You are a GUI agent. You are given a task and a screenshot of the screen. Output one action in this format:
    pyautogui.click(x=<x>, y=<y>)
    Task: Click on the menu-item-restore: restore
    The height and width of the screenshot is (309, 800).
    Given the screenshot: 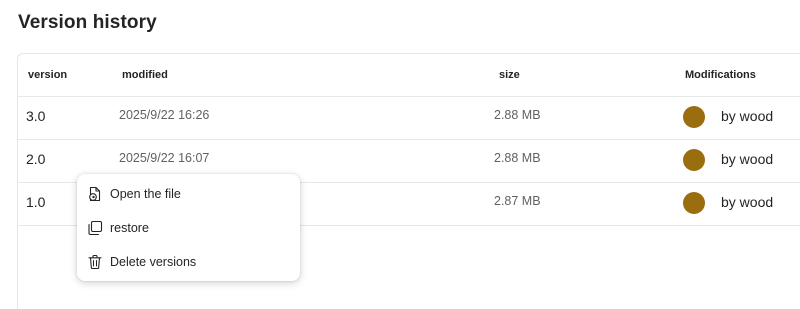 What is the action you would take?
    pyautogui.click(x=188, y=228)
    